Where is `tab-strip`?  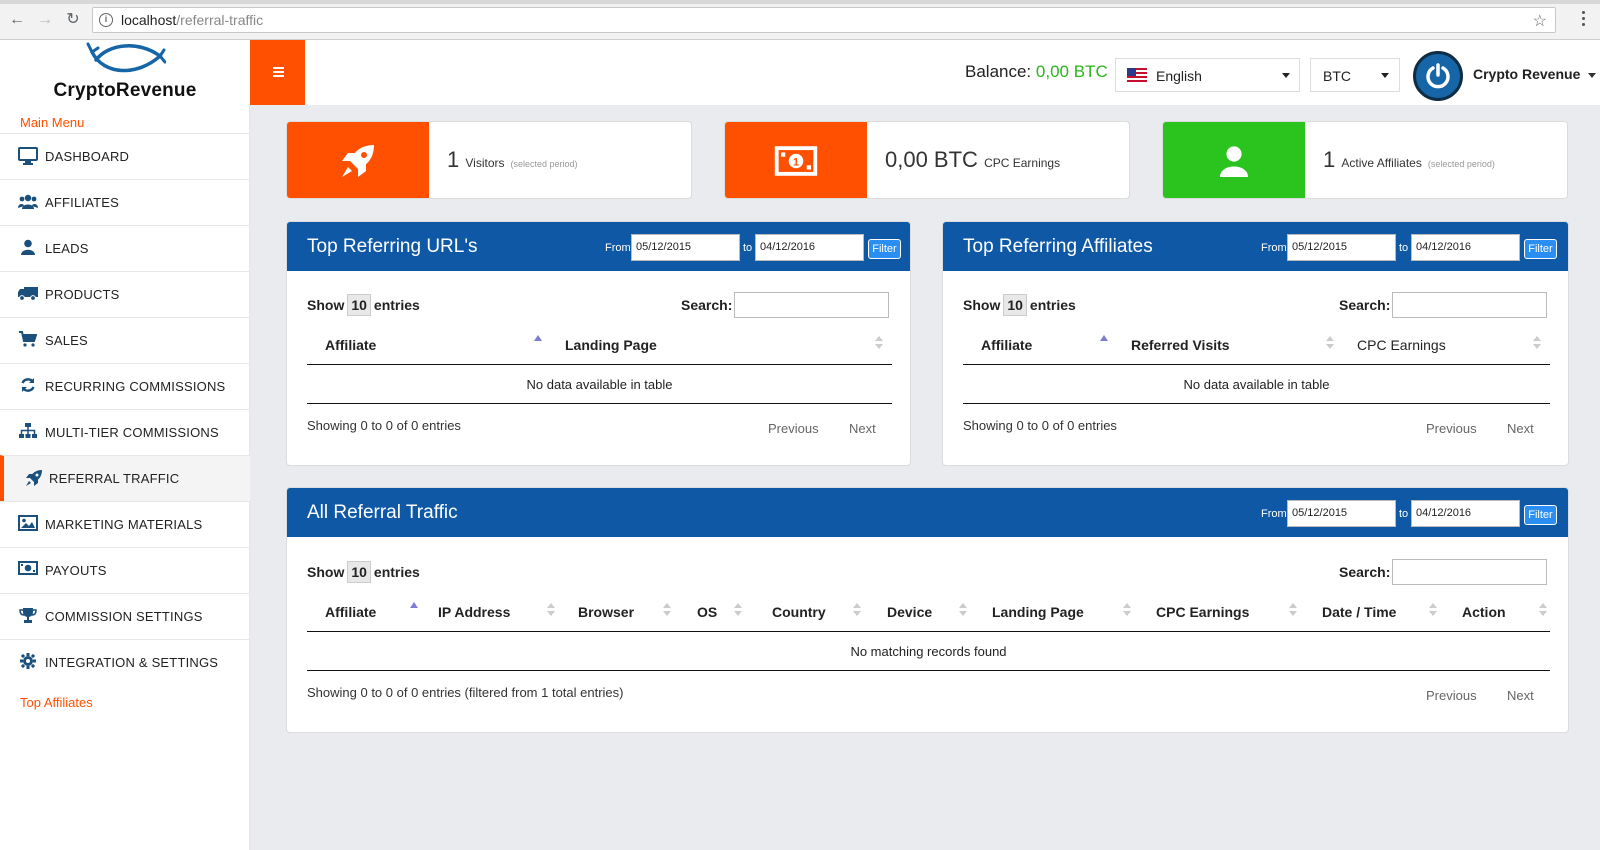 tab-strip is located at coordinates (800, 2).